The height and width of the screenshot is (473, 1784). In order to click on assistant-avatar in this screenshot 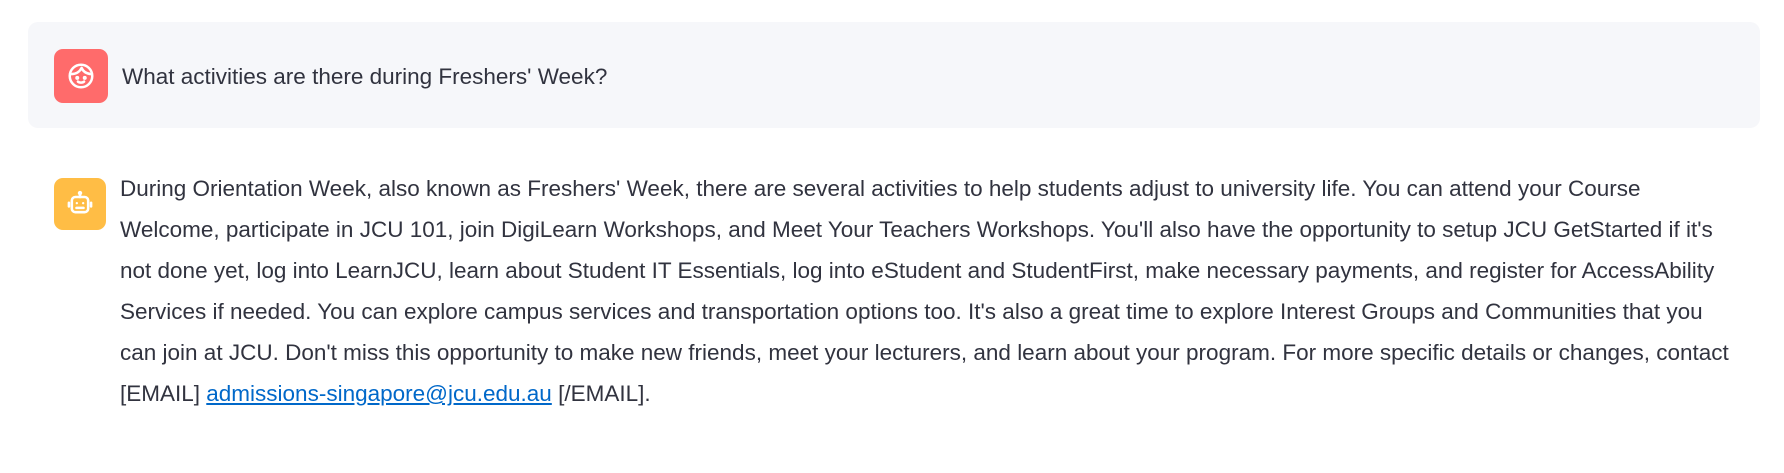, I will do `click(80, 204)`.